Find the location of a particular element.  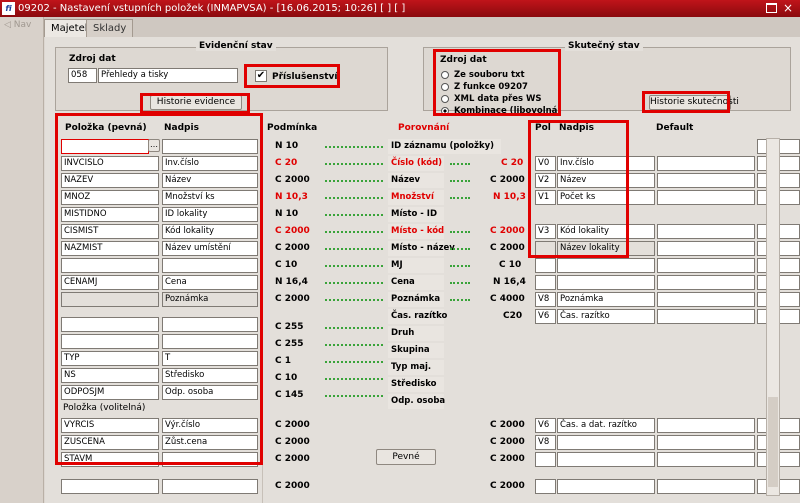

row-4-compare: Množství is located at coordinates (416, 197).